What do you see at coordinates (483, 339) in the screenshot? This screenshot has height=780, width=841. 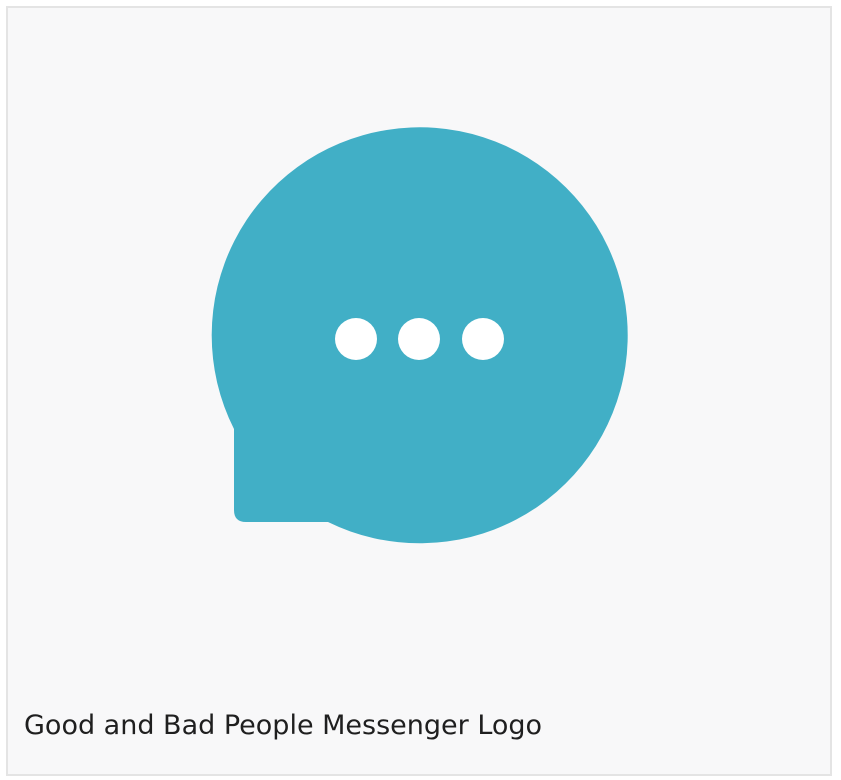 I see `ellipsis-dot-right` at bounding box center [483, 339].